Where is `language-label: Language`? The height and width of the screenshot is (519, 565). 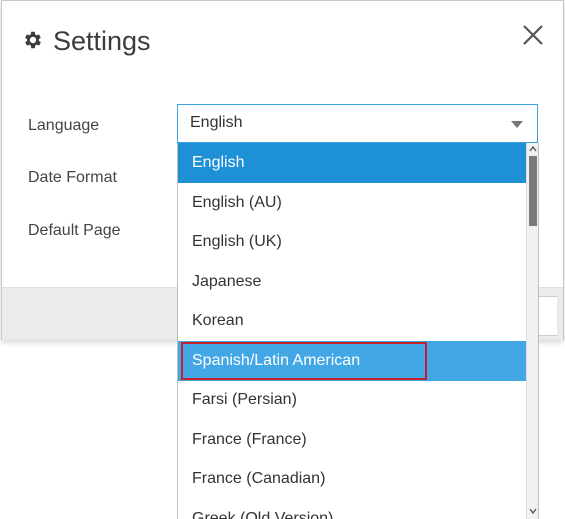
language-label: Language is located at coordinates (64, 125).